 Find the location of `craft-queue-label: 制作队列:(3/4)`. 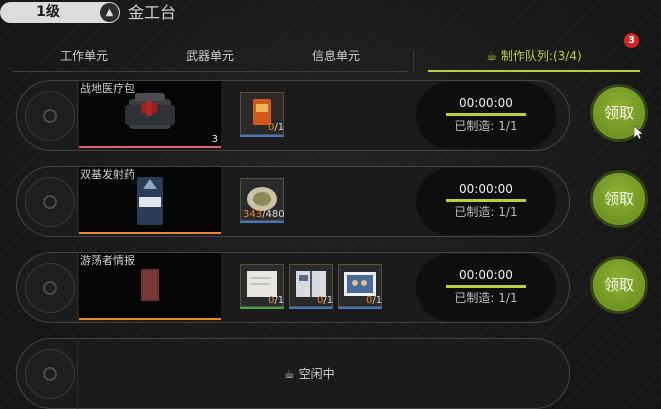

craft-queue-label: 制作队列:(3/4) is located at coordinates (541, 56).